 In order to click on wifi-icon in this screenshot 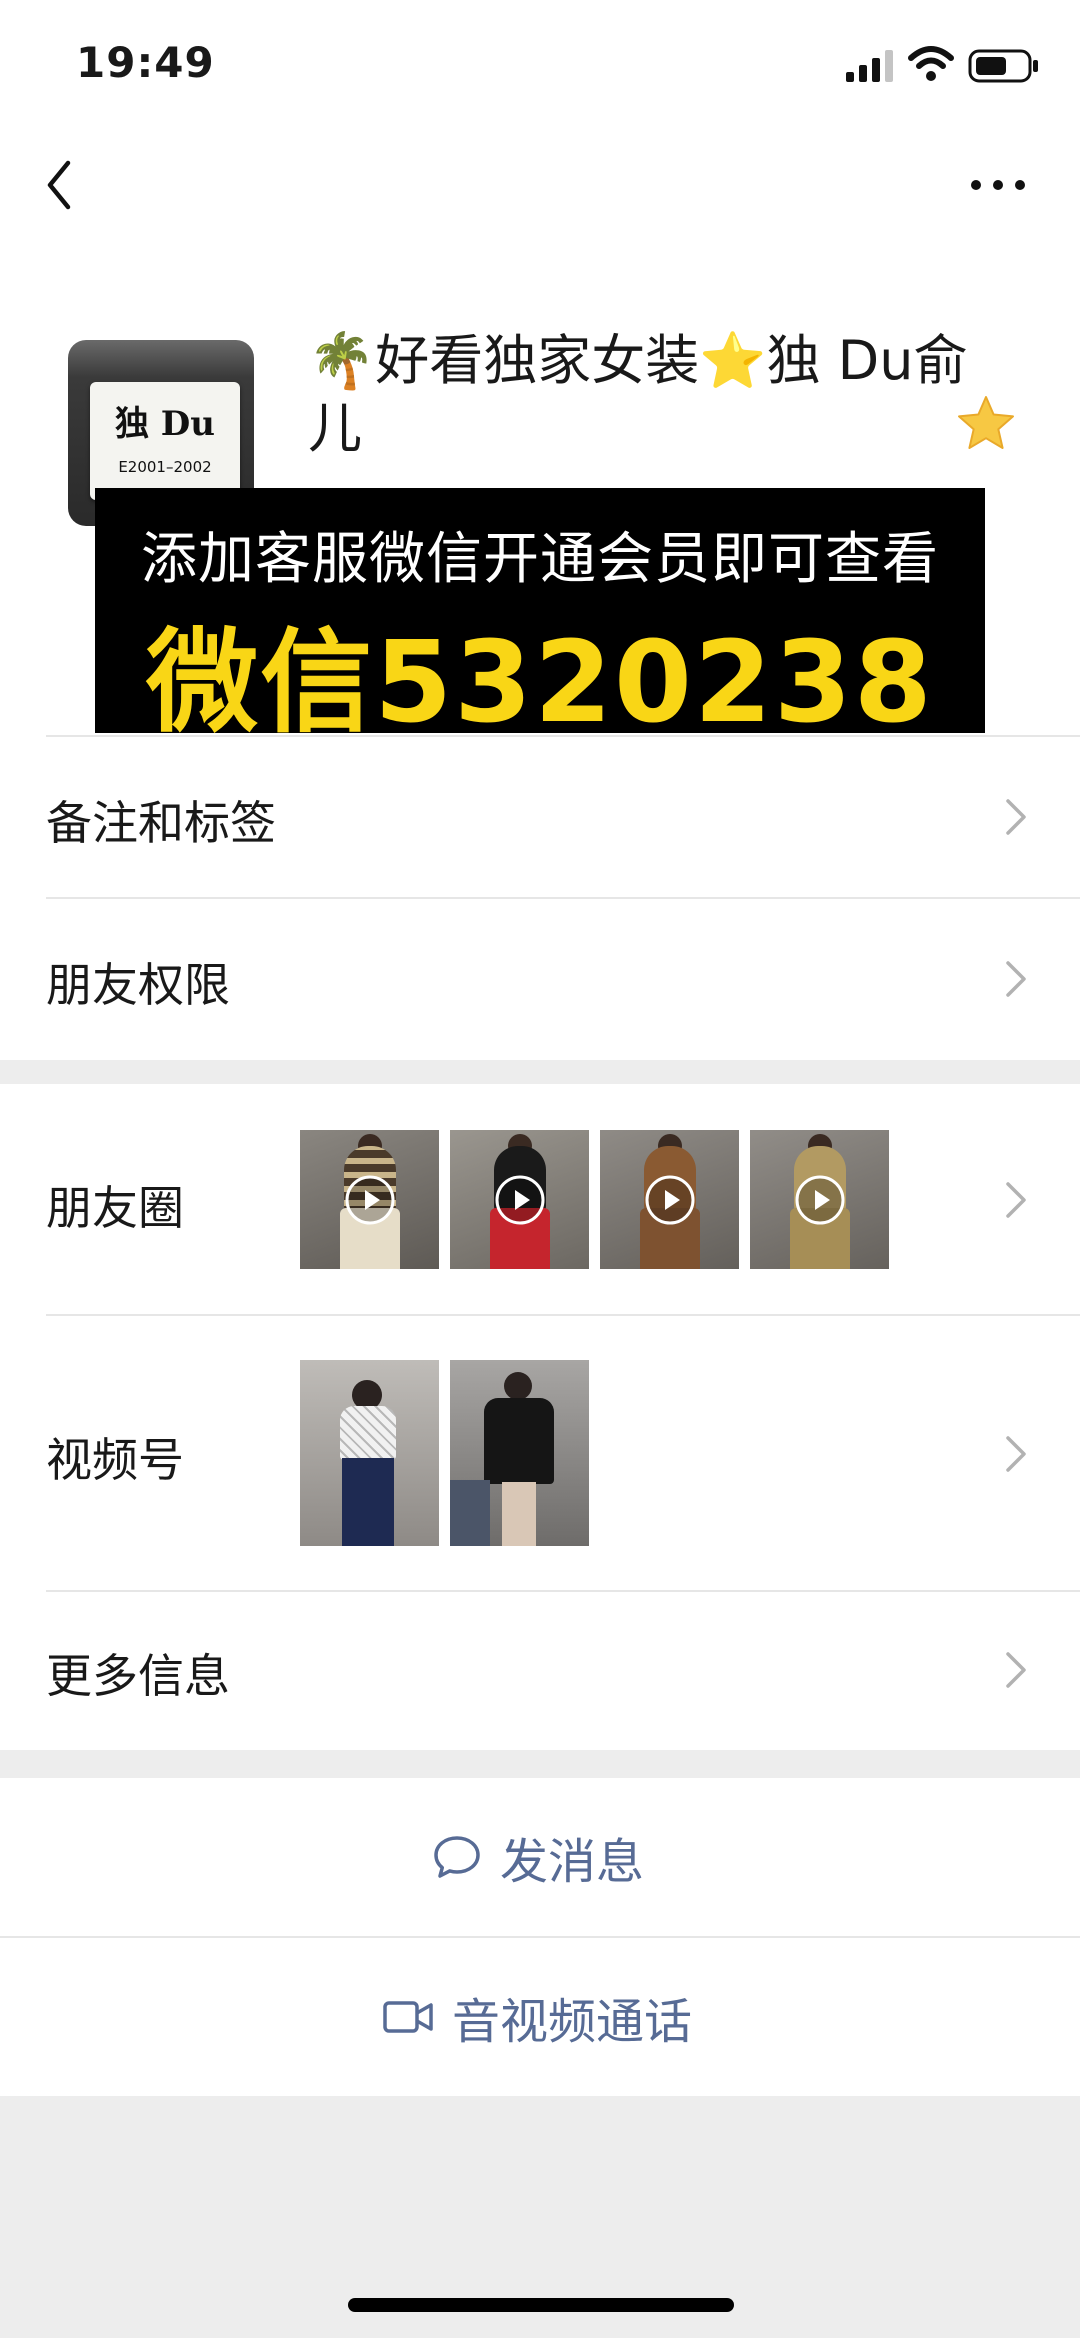, I will do `click(931, 63)`.